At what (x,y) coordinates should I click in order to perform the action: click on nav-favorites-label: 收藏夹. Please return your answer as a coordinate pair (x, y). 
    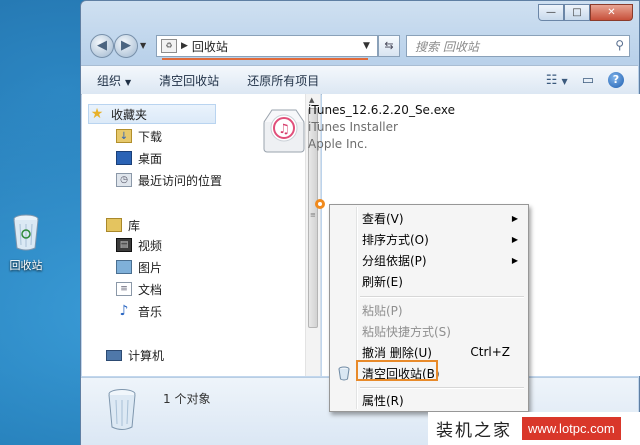
    Looking at the image, I should click on (129, 114).